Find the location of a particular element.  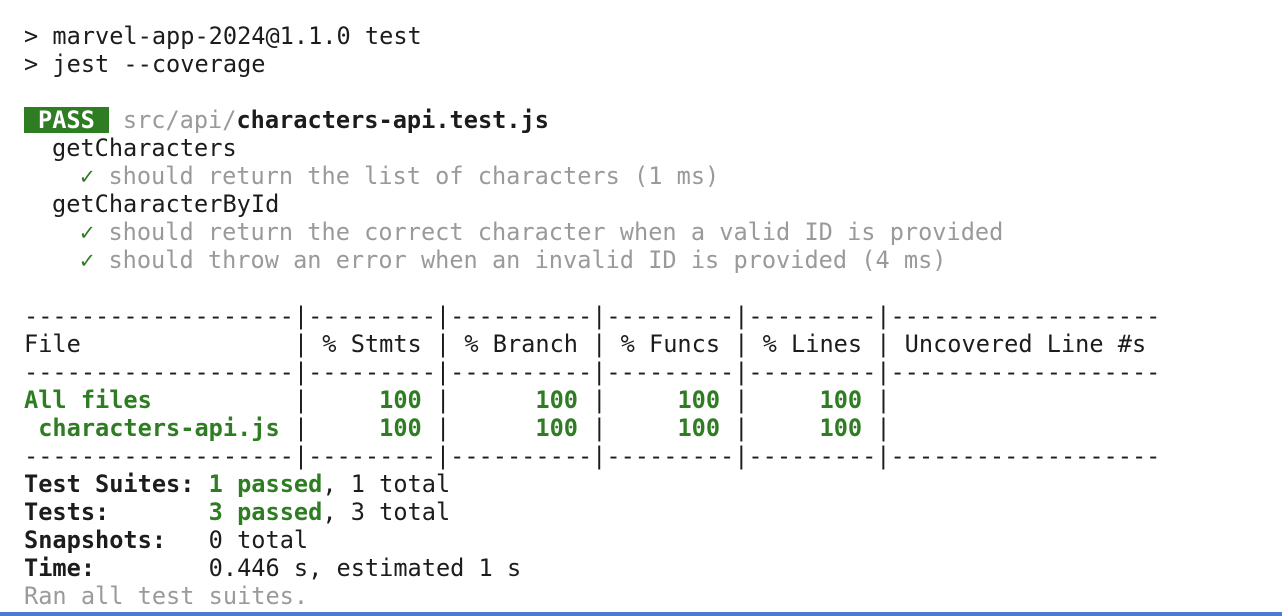

summary-label: Test Suites: is located at coordinates (116, 484).